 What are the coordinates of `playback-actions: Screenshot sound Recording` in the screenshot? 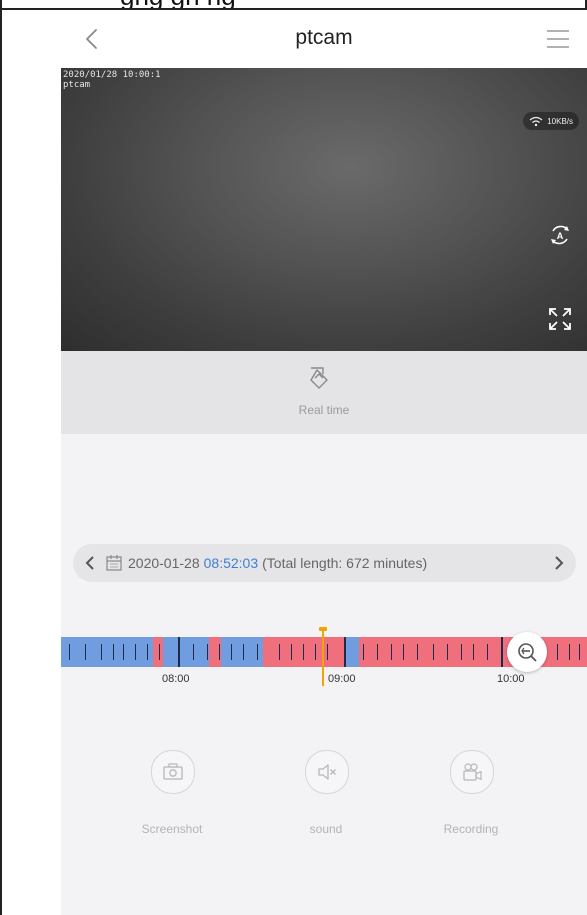 It's located at (324, 805).